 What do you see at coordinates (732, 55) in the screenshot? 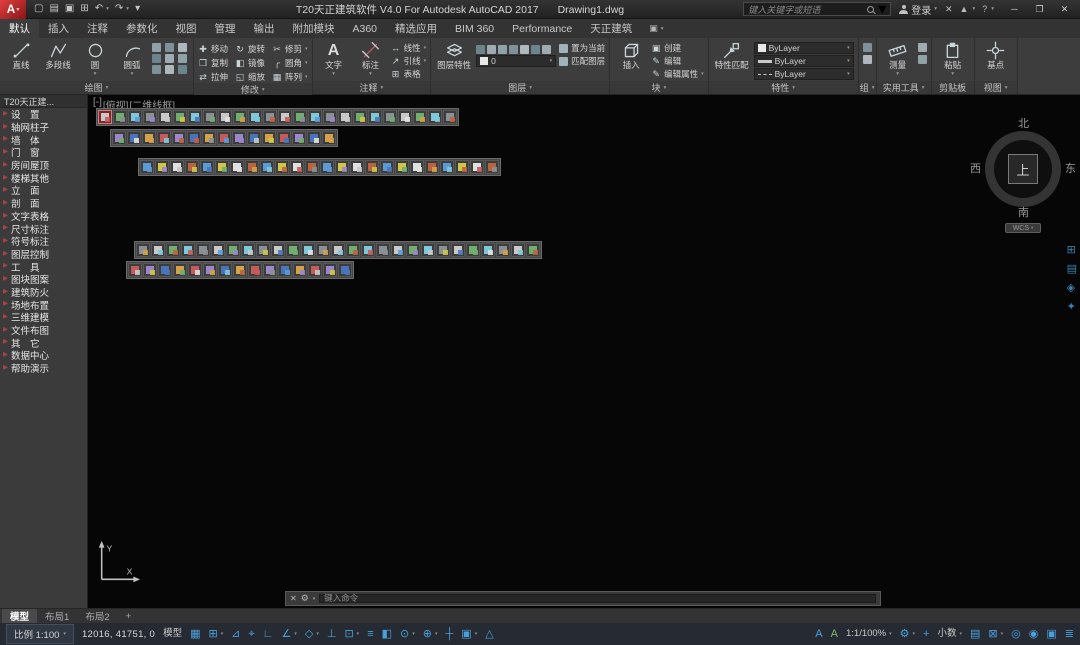
I see `match-properties-button: 特性匹配` at bounding box center [732, 55].